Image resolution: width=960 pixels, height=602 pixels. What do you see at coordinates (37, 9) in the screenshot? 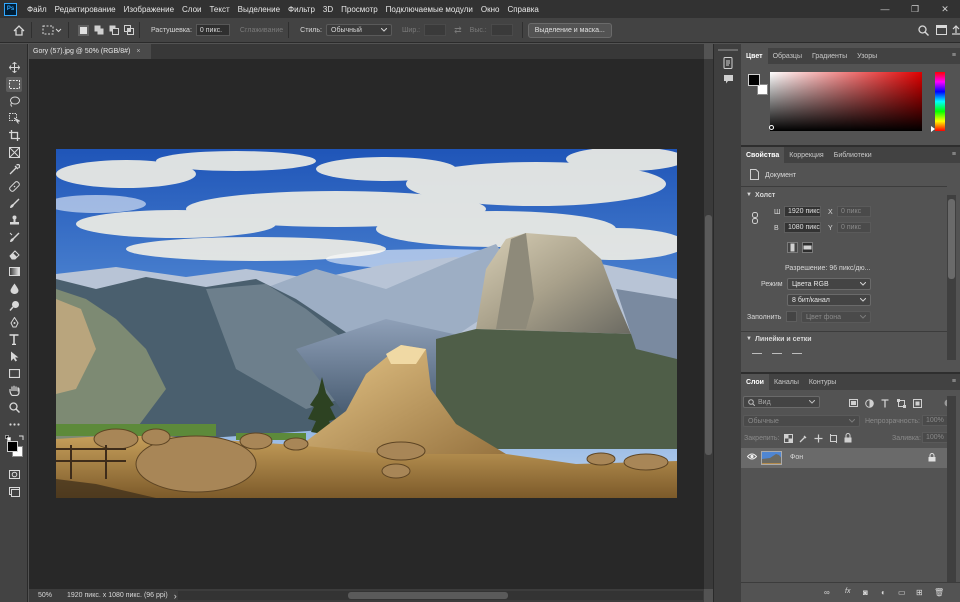
I see `menu-file: Файл` at bounding box center [37, 9].